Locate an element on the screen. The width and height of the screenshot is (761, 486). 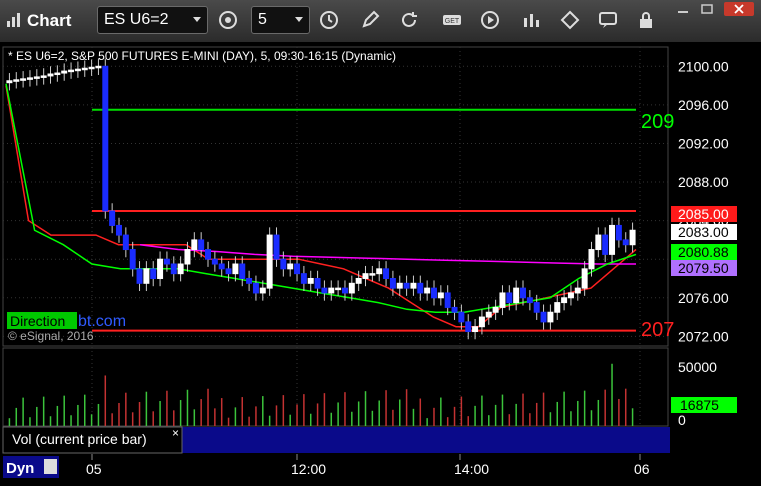
minimize-button is located at coordinates (683, 9).